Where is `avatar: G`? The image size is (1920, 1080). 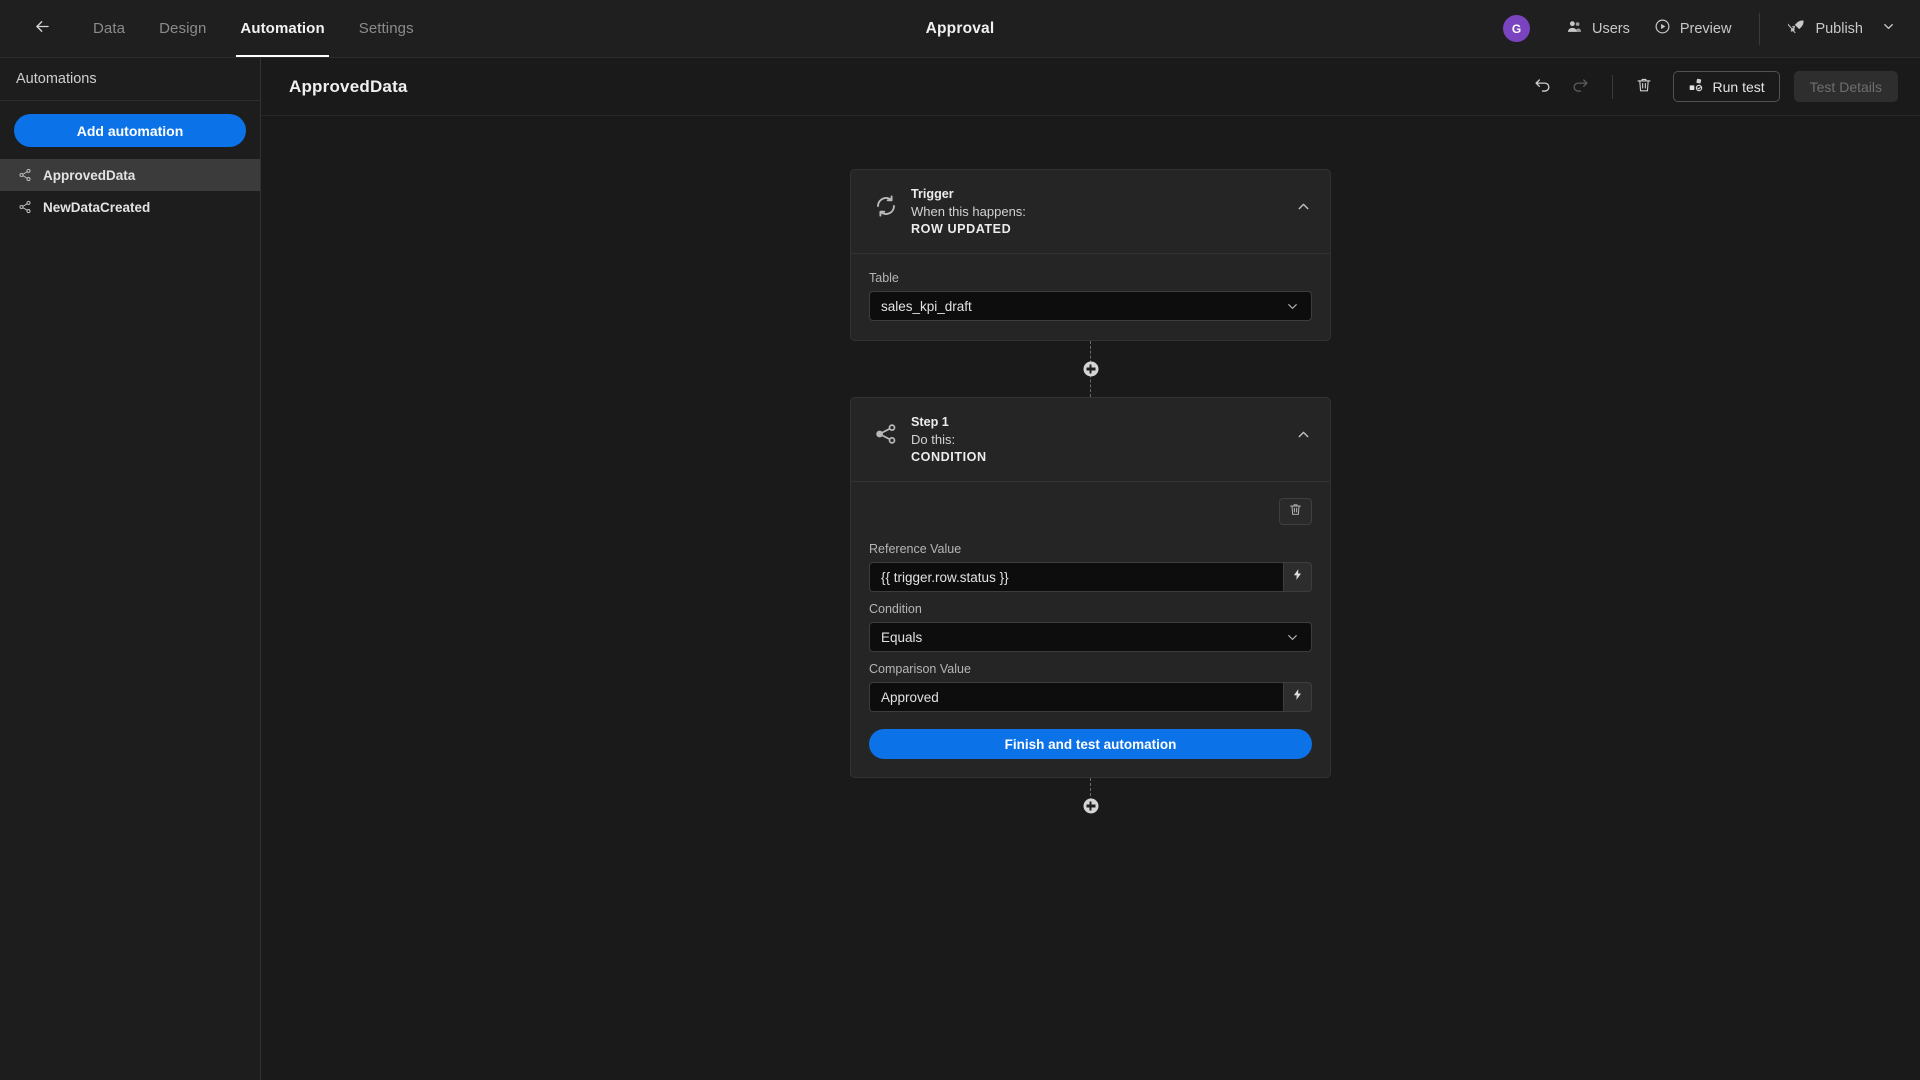 avatar: G is located at coordinates (1516, 28).